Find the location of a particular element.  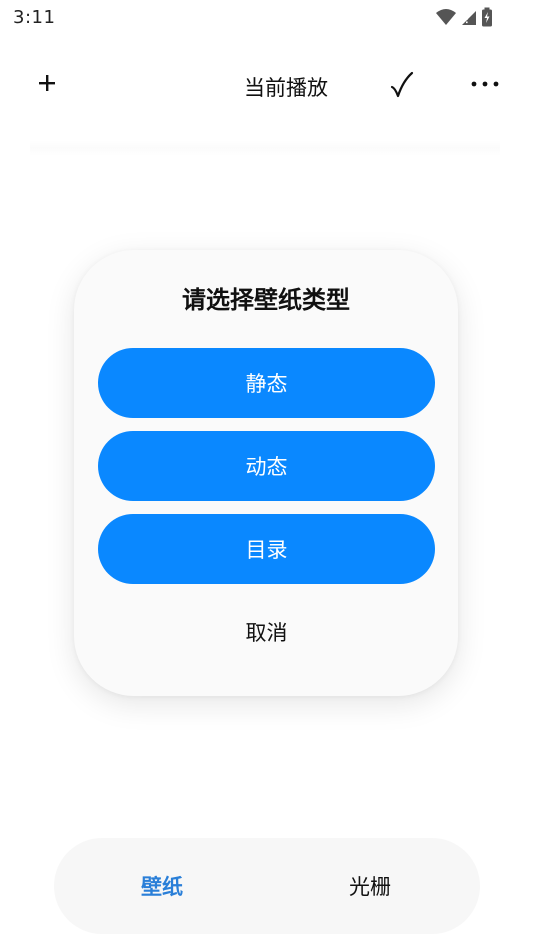

top-toolbar: 当前播放 is located at coordinates (266, 85).